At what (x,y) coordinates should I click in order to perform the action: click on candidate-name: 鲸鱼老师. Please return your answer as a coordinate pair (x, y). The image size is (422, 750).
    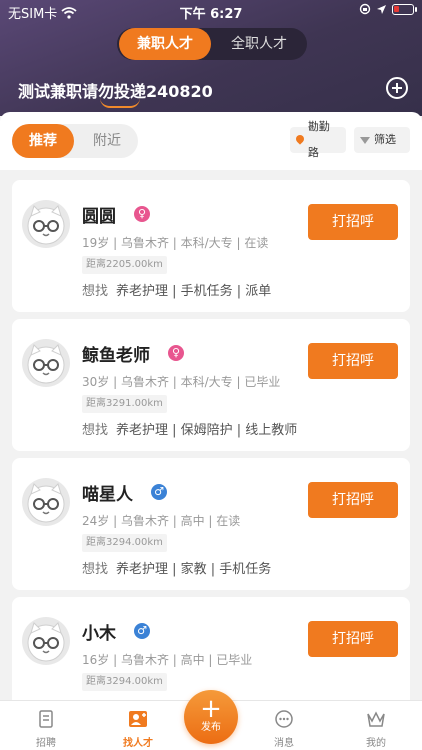
    Looking at the image, I should click on (116, 356).